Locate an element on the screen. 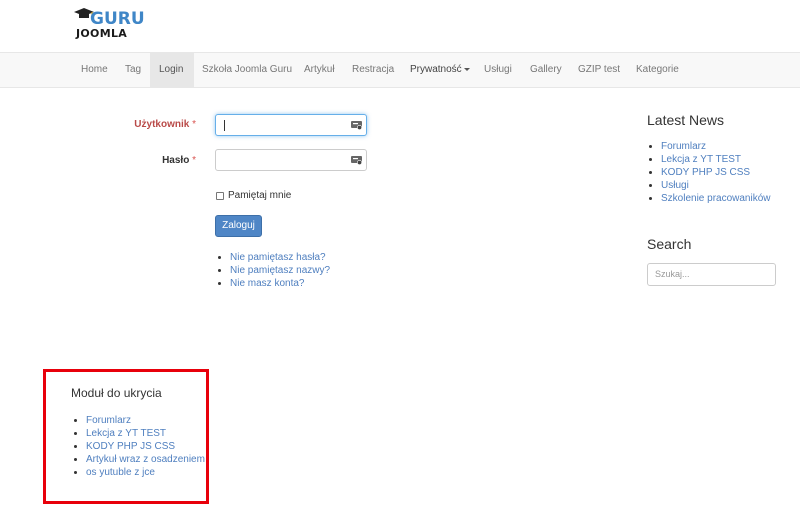 Image resolution: width=800 pixels, height=518 pixels. news-link: Usługi is located at coordinates (675, 185).